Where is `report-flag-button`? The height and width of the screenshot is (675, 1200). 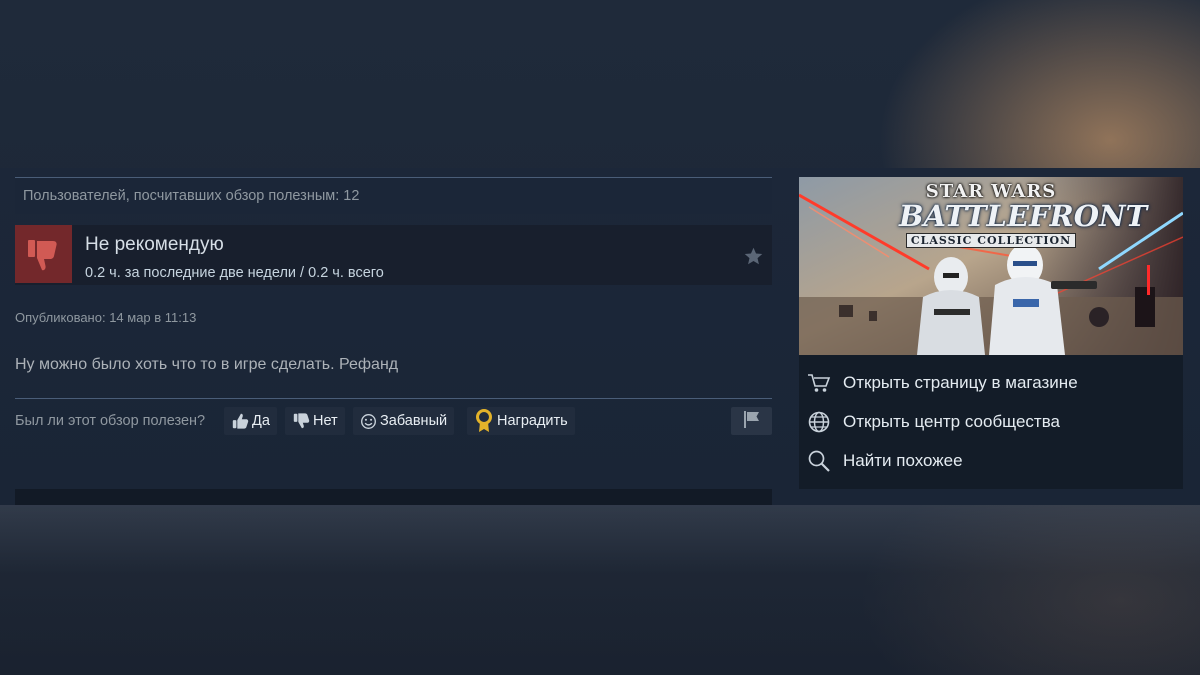 report-flag-button is located at coordinates (751, 421).